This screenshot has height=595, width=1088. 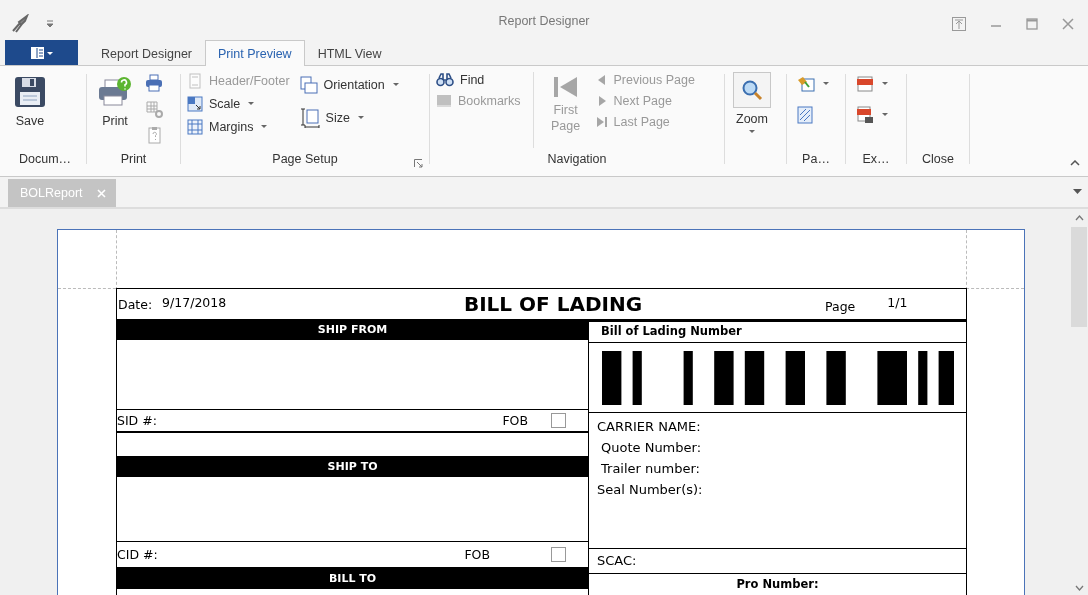 I want to click on field-label: Bill of Lading Number, so click(x=777, y=331).